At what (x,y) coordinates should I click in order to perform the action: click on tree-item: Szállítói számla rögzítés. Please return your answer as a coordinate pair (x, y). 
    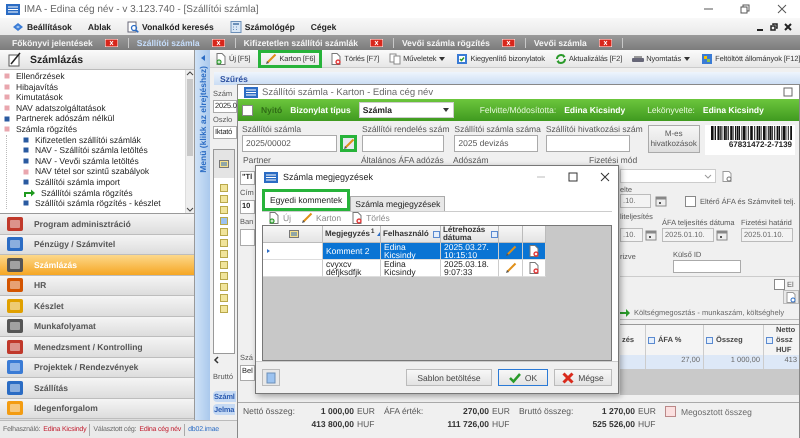
    Looking at the image, I should click on (87, 193).